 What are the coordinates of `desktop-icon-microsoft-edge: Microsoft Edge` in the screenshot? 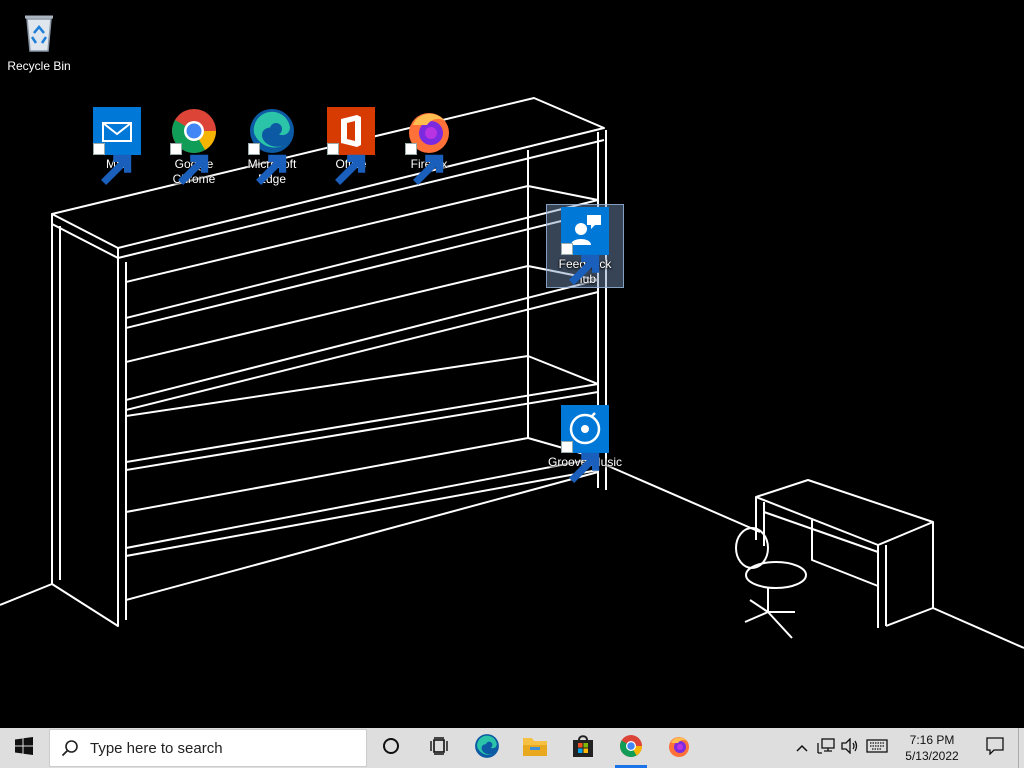 It's located at (272, 146).